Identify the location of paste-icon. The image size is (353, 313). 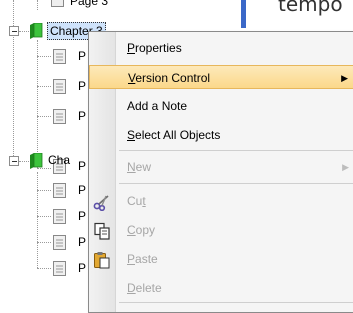
(102, 260).